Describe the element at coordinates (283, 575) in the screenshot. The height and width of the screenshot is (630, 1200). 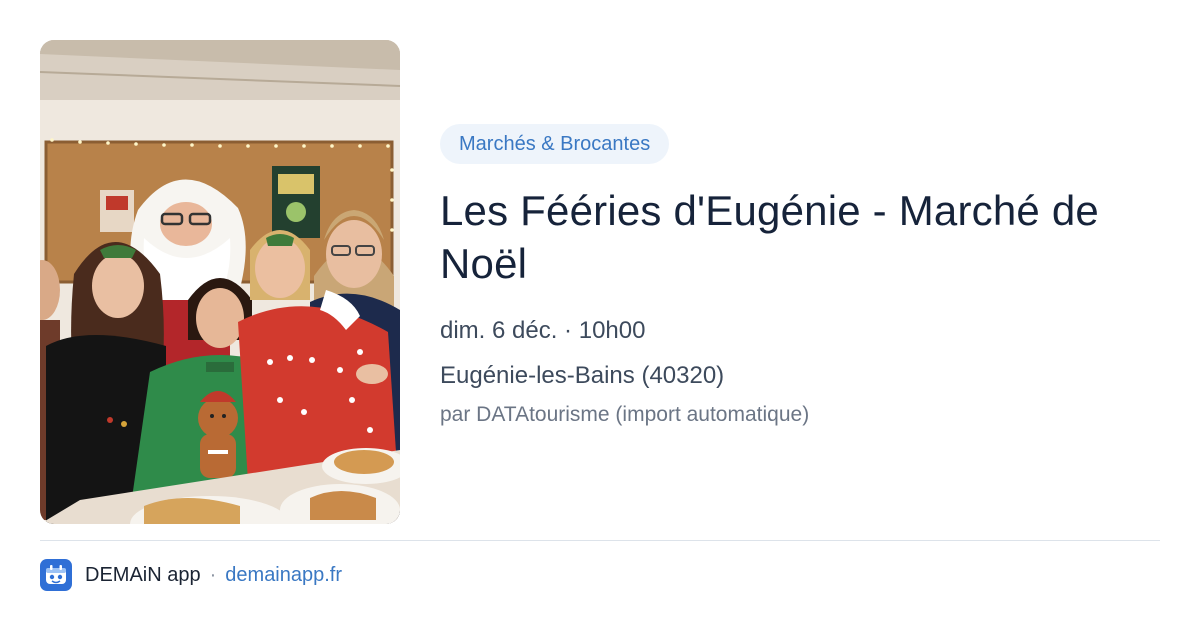
I see `app-website-link: demainapp.fr` at that location.